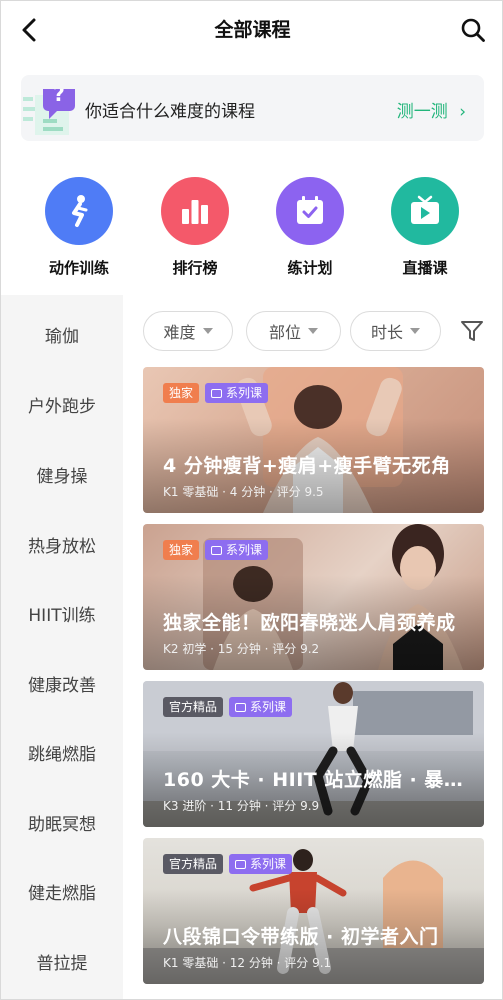 This screenshot has width=503, height=1000. I want to click on sidebar-item-health: 健康改善, so click(62, 686).